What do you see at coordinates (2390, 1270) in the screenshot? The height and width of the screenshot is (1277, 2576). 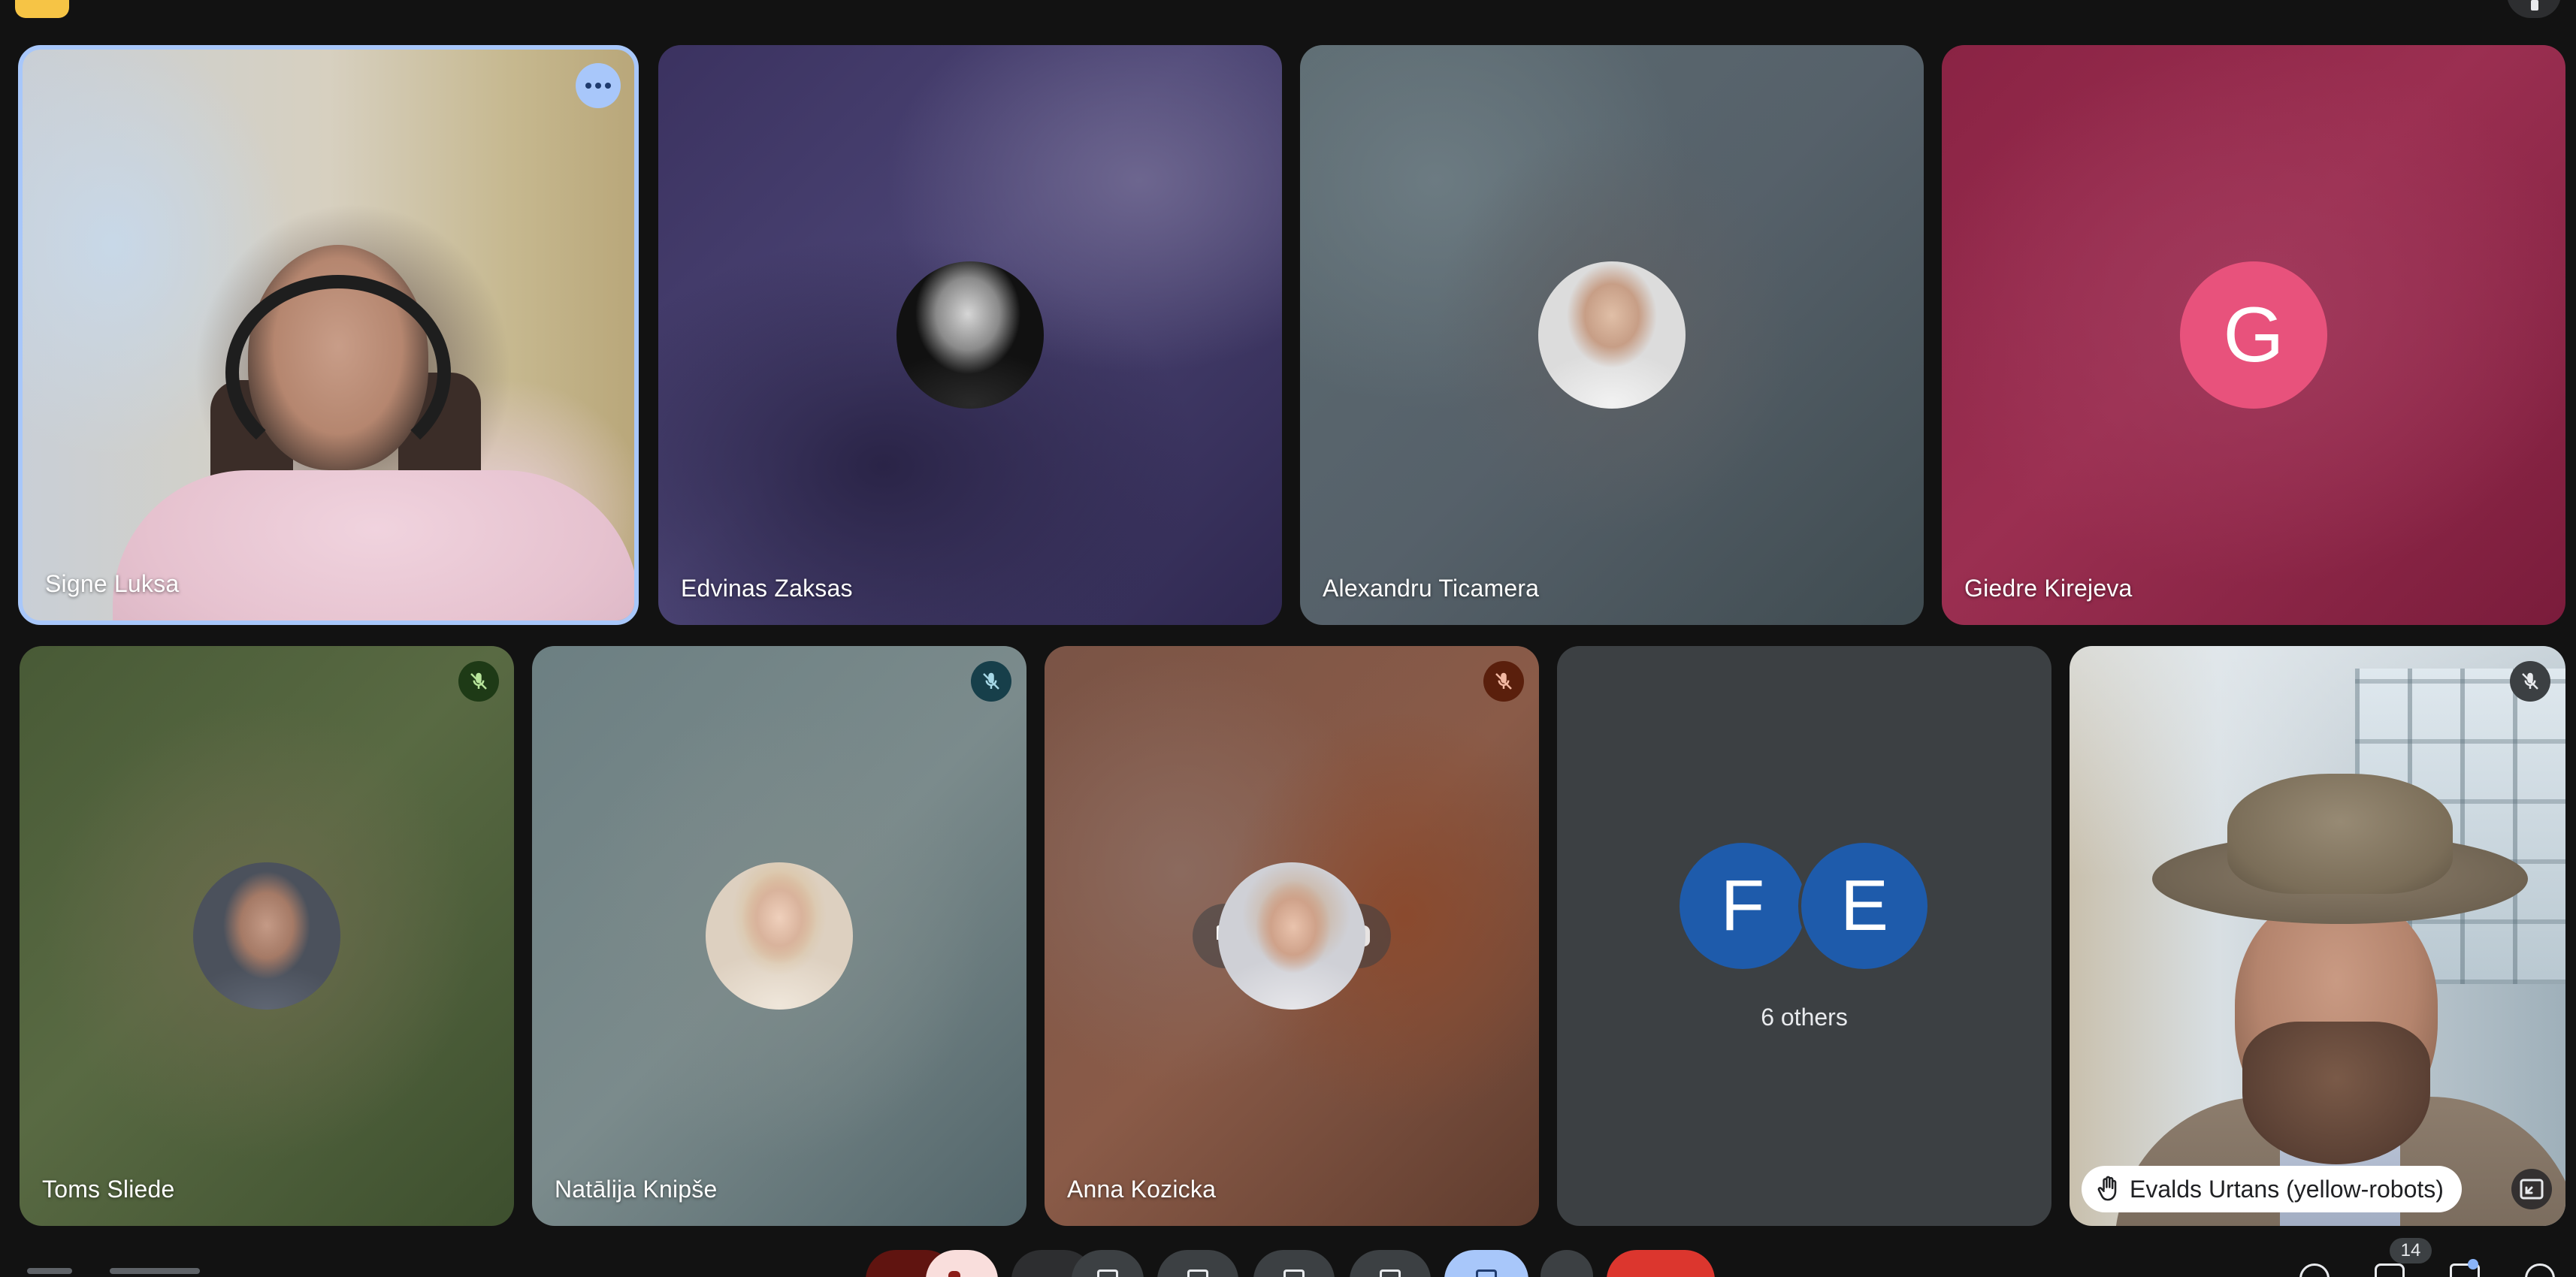 I see `people-icon` at bounding box center [2390, 1270].